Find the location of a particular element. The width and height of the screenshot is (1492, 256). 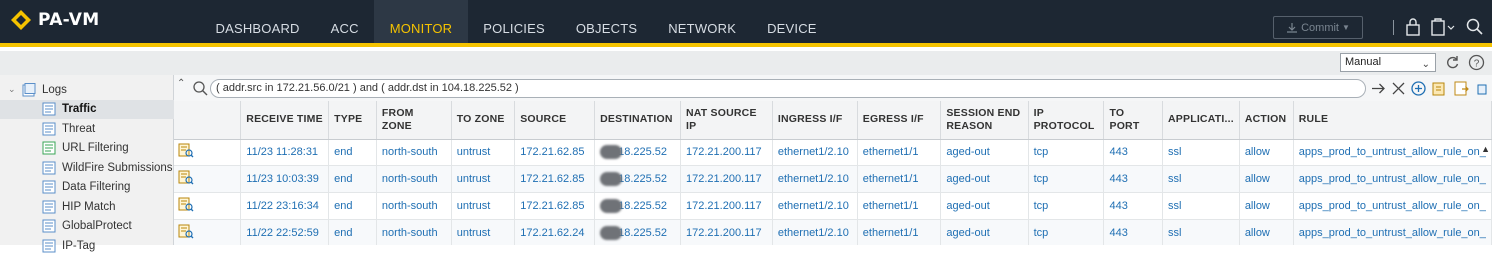

nav-tab-objects: OBJECTS is located at coordinates (606, 21).